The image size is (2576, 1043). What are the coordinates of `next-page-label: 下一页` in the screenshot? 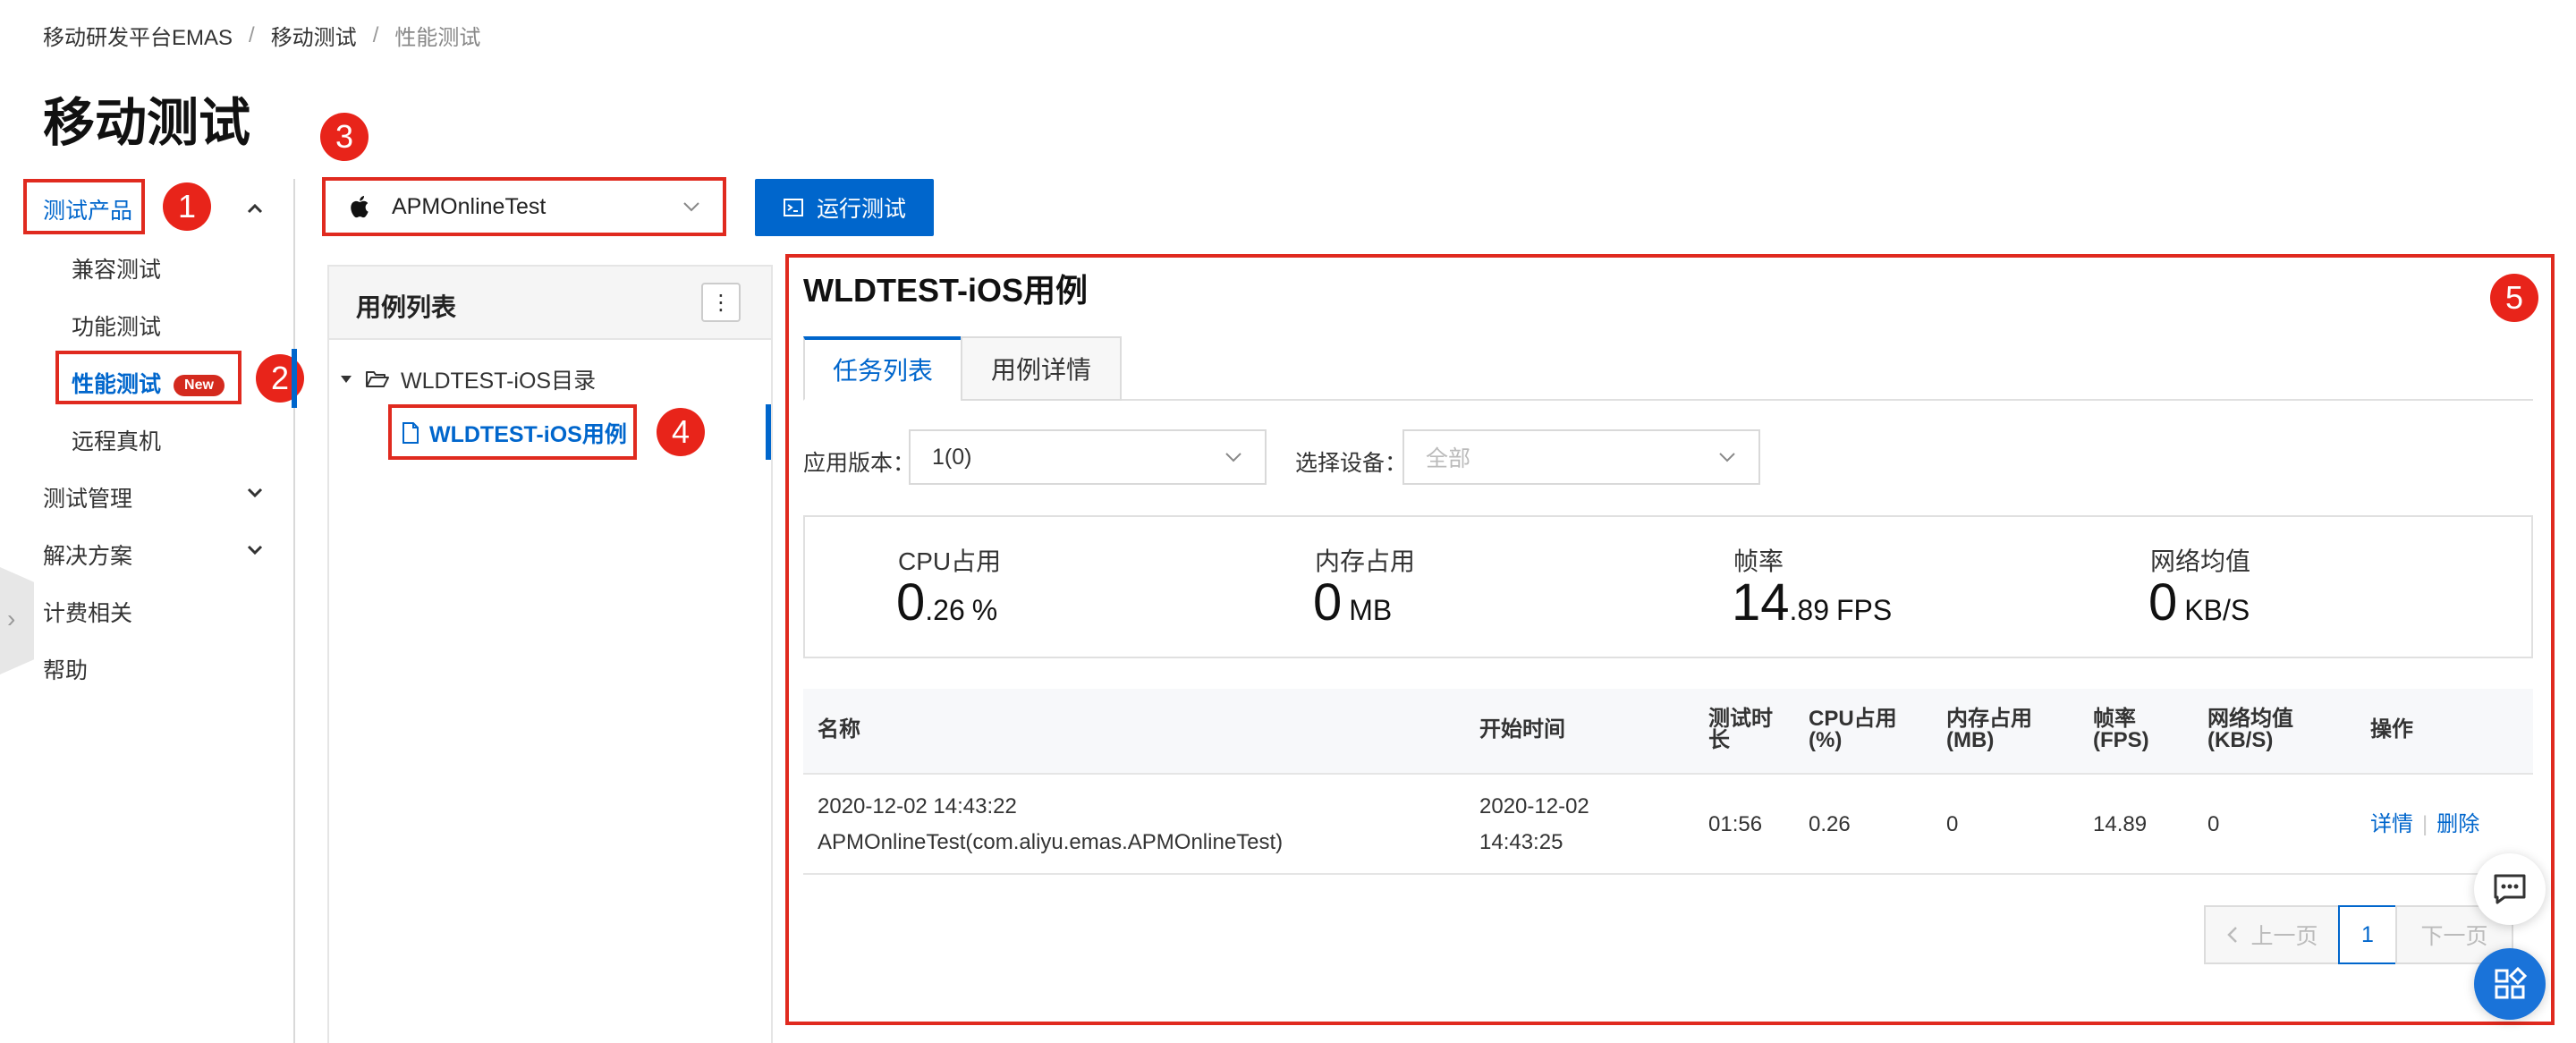 It's located at (2454, 936).